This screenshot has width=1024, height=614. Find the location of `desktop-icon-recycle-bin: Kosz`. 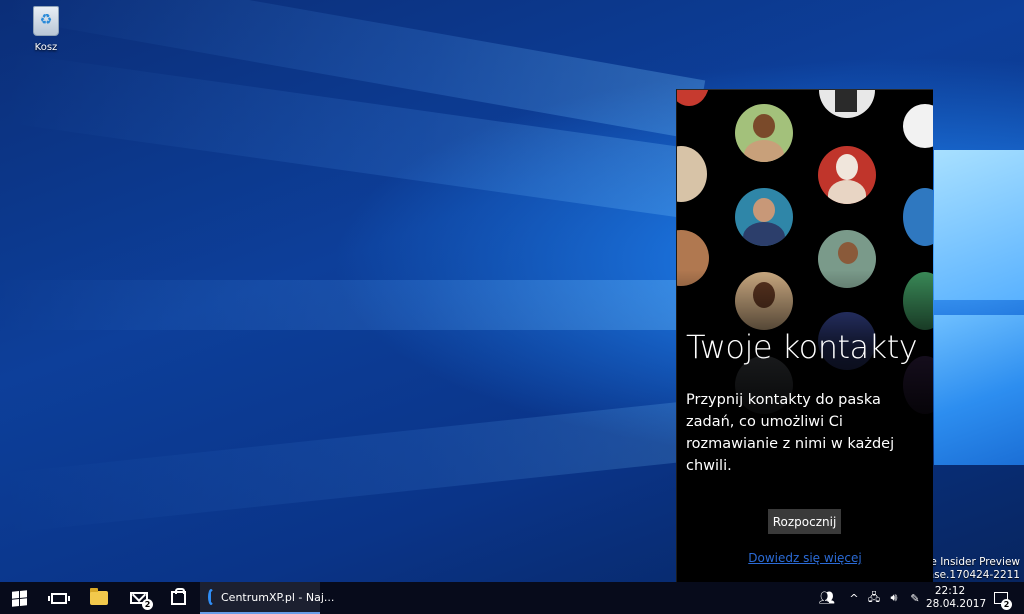

desktop-icon-recycle-bin: Kosz is located at coordinates (46, 29).